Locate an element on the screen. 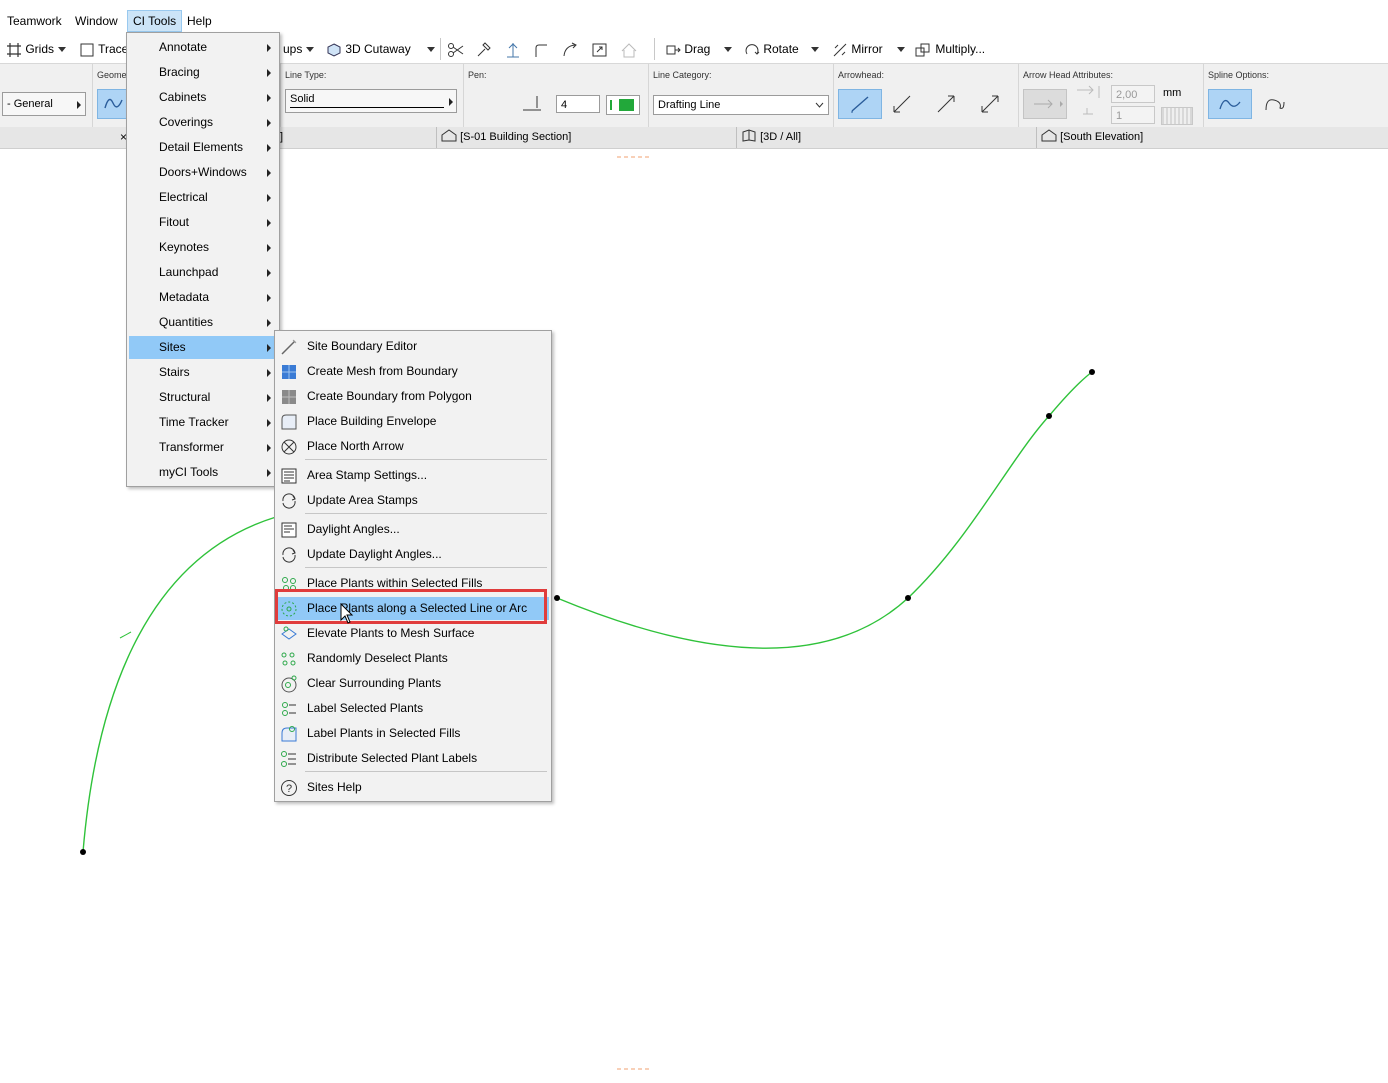  natural-spline-icon is located at coordinates (1230, 104).